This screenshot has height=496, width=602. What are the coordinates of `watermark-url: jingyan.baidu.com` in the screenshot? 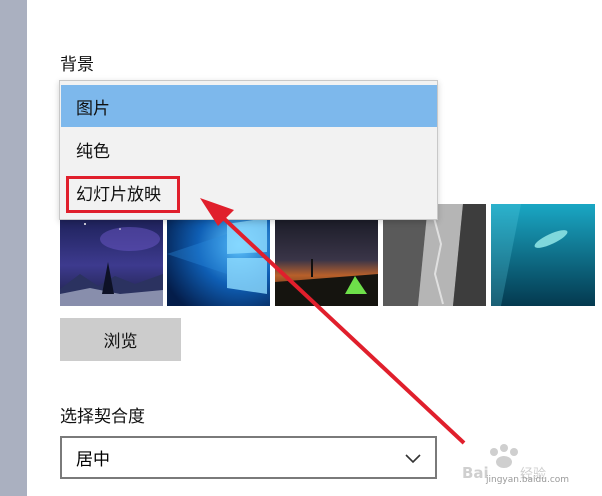 It's located at (528, 480).